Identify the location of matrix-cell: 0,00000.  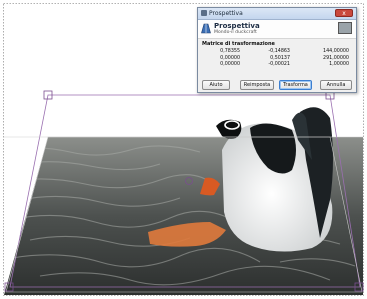
(230, 64).